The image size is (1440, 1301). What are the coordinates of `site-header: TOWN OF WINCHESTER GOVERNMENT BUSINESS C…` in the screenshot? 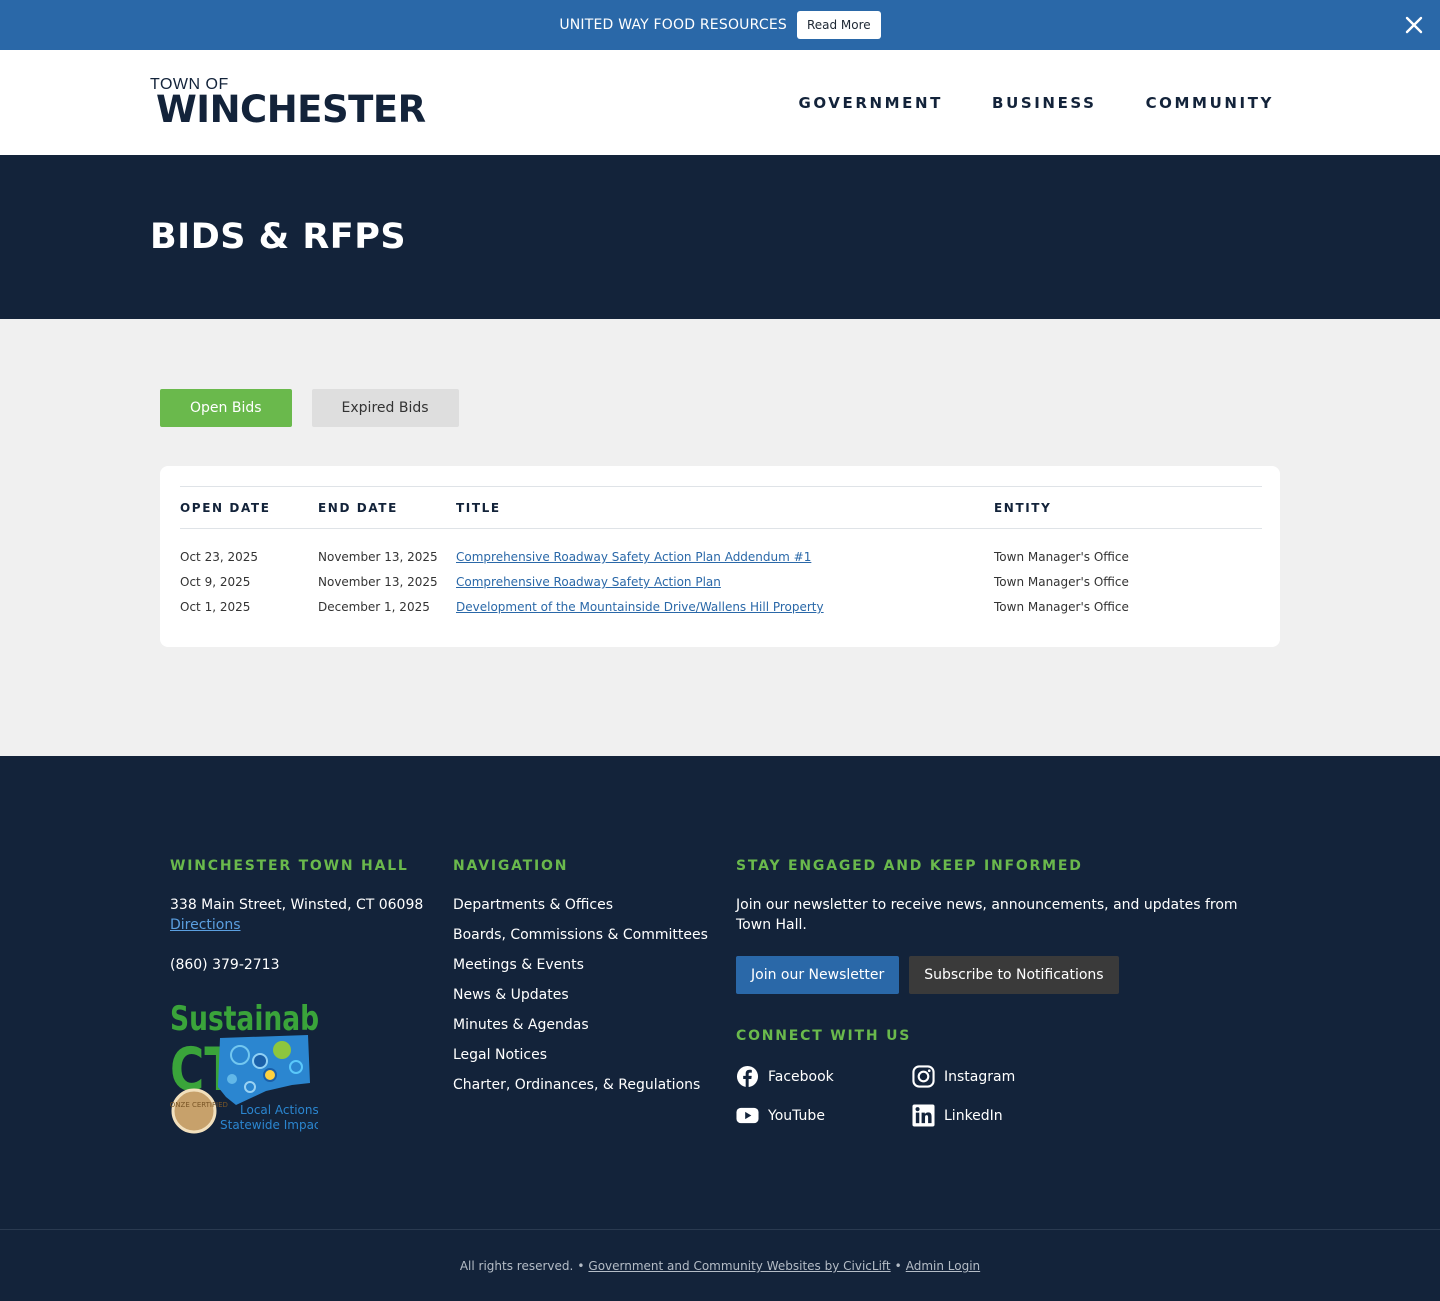 It's located at (720, 102).